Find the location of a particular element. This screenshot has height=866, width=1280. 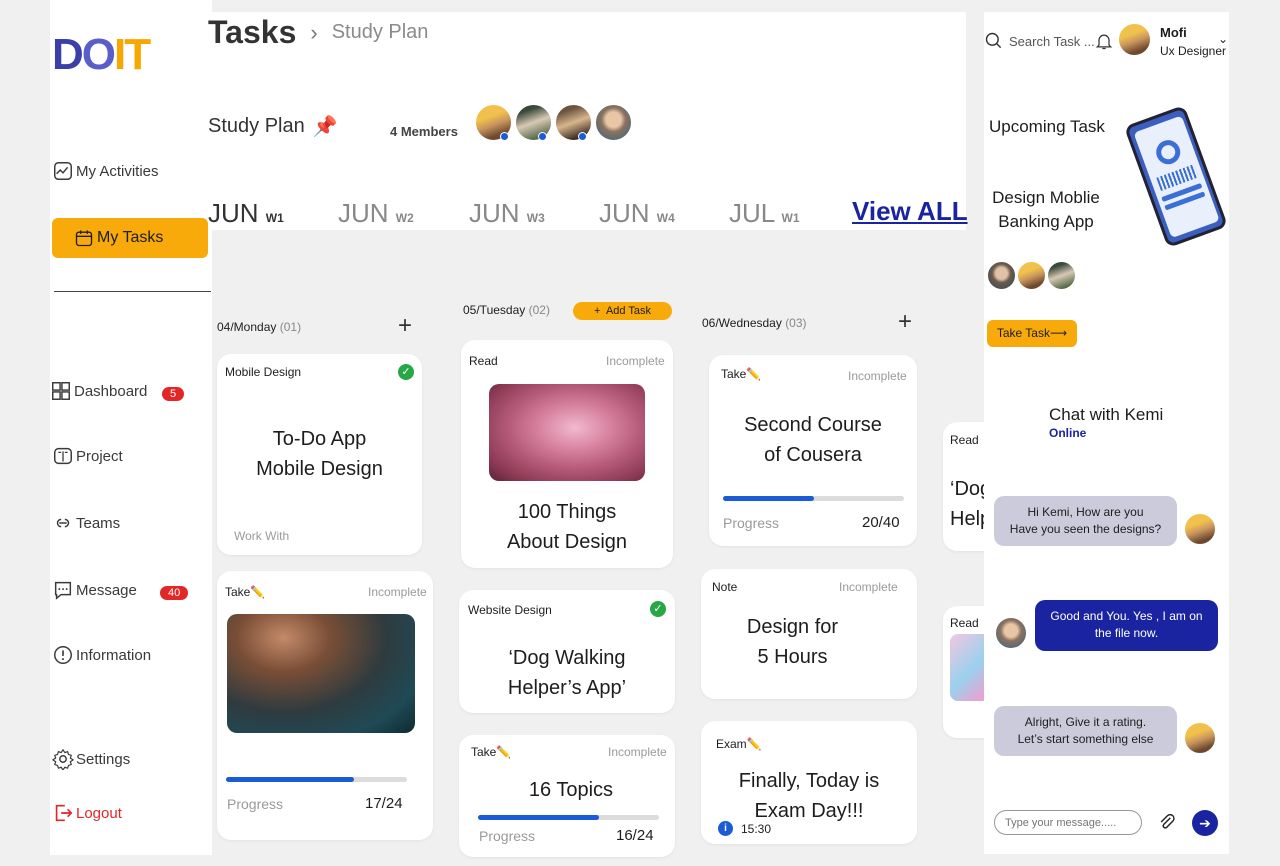

pin-icon: 📌 is located at coordinates (325, 127).